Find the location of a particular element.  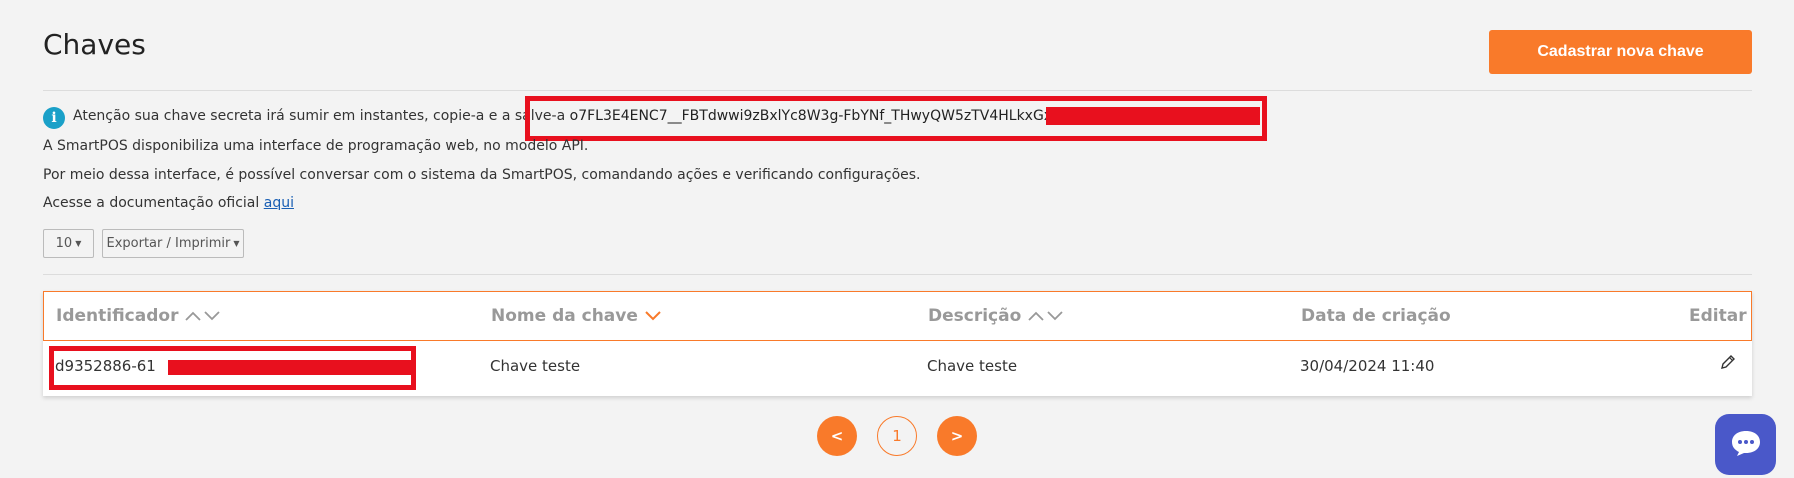

doc-text: Acesse a documentação oficial is located at coordinates (151, 203).